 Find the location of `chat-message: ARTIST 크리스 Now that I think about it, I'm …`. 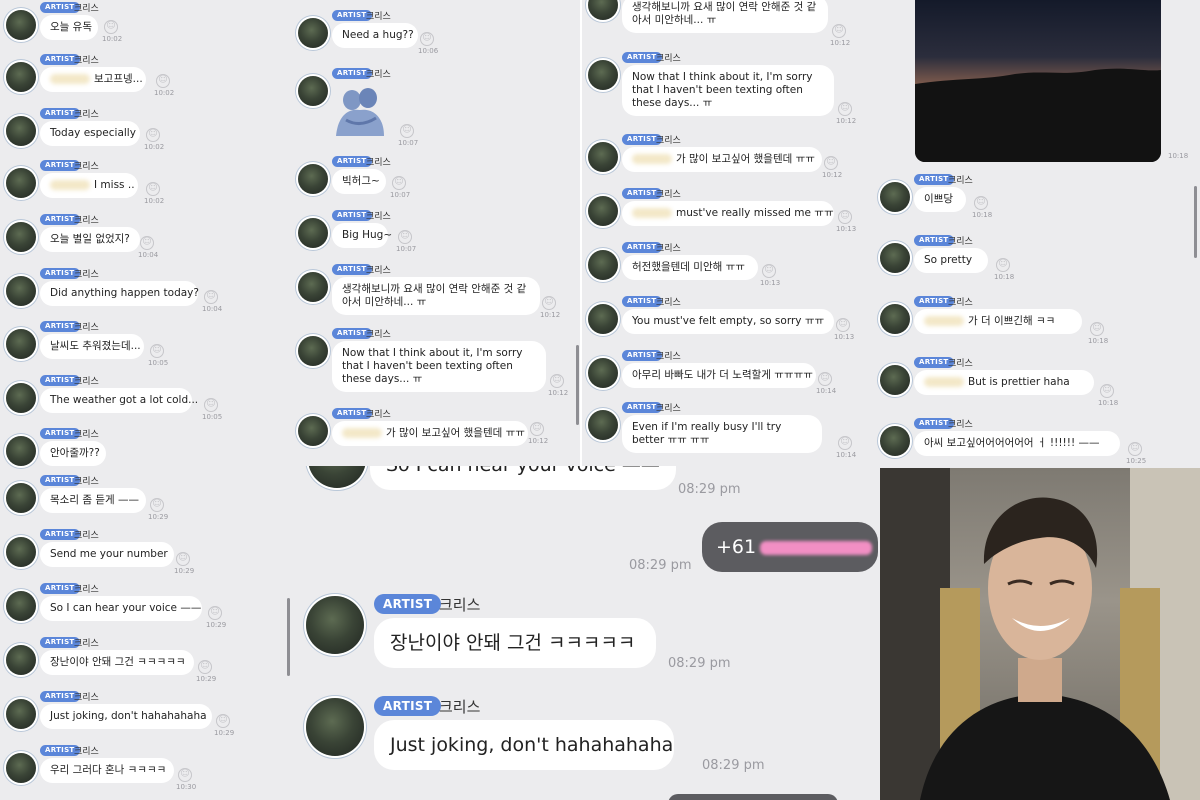

chat-message: ARTIST 크리스 Now that I think about it, I'm … is located at coordinates (436, 362).